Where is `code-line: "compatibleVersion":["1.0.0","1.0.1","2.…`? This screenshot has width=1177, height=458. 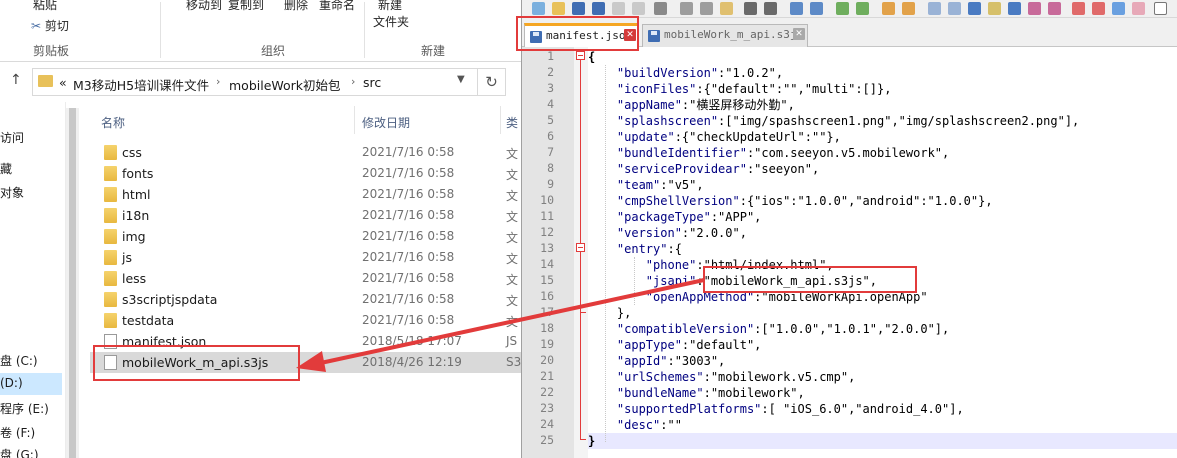 code-line: "compatibleVersion":["1.0.0","1.0.1","2.… is located at coordinates (768, 329).